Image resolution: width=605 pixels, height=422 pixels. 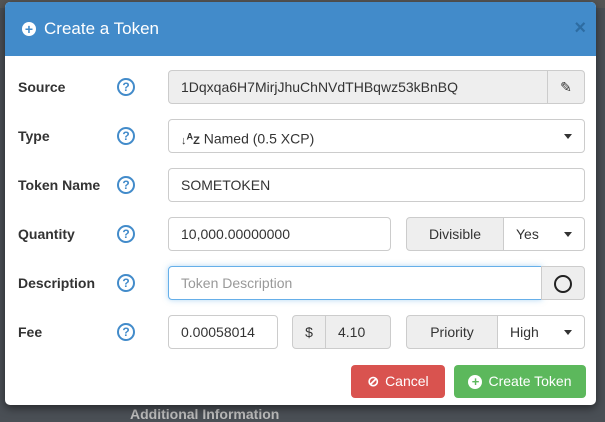 I want to click on currency-label: $, so click(x=309, y=332).